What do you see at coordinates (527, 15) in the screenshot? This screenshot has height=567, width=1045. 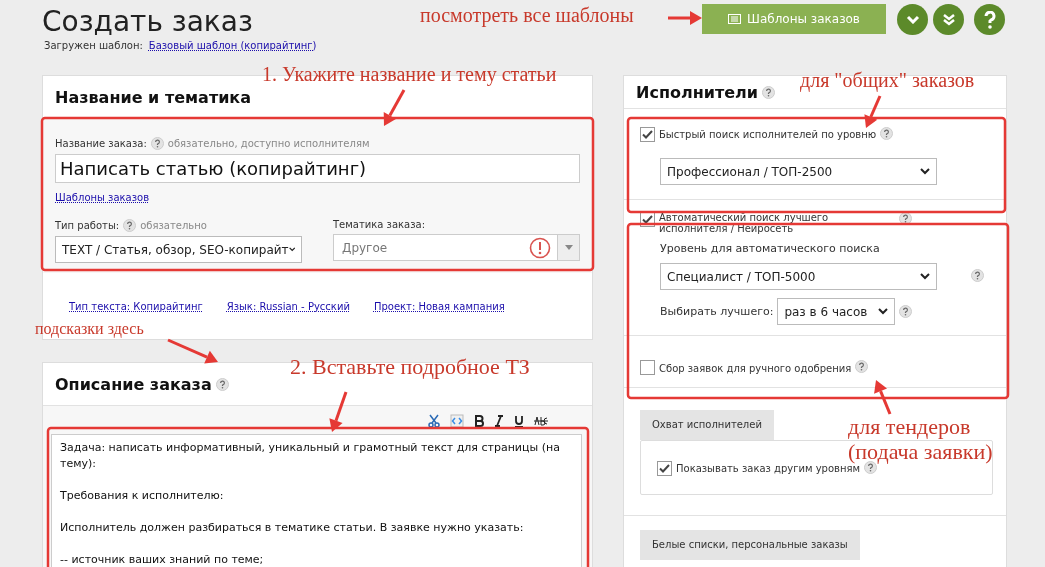 I see `annotation-text: посмотреть все шаблоны` at bounding box center [527, 15].